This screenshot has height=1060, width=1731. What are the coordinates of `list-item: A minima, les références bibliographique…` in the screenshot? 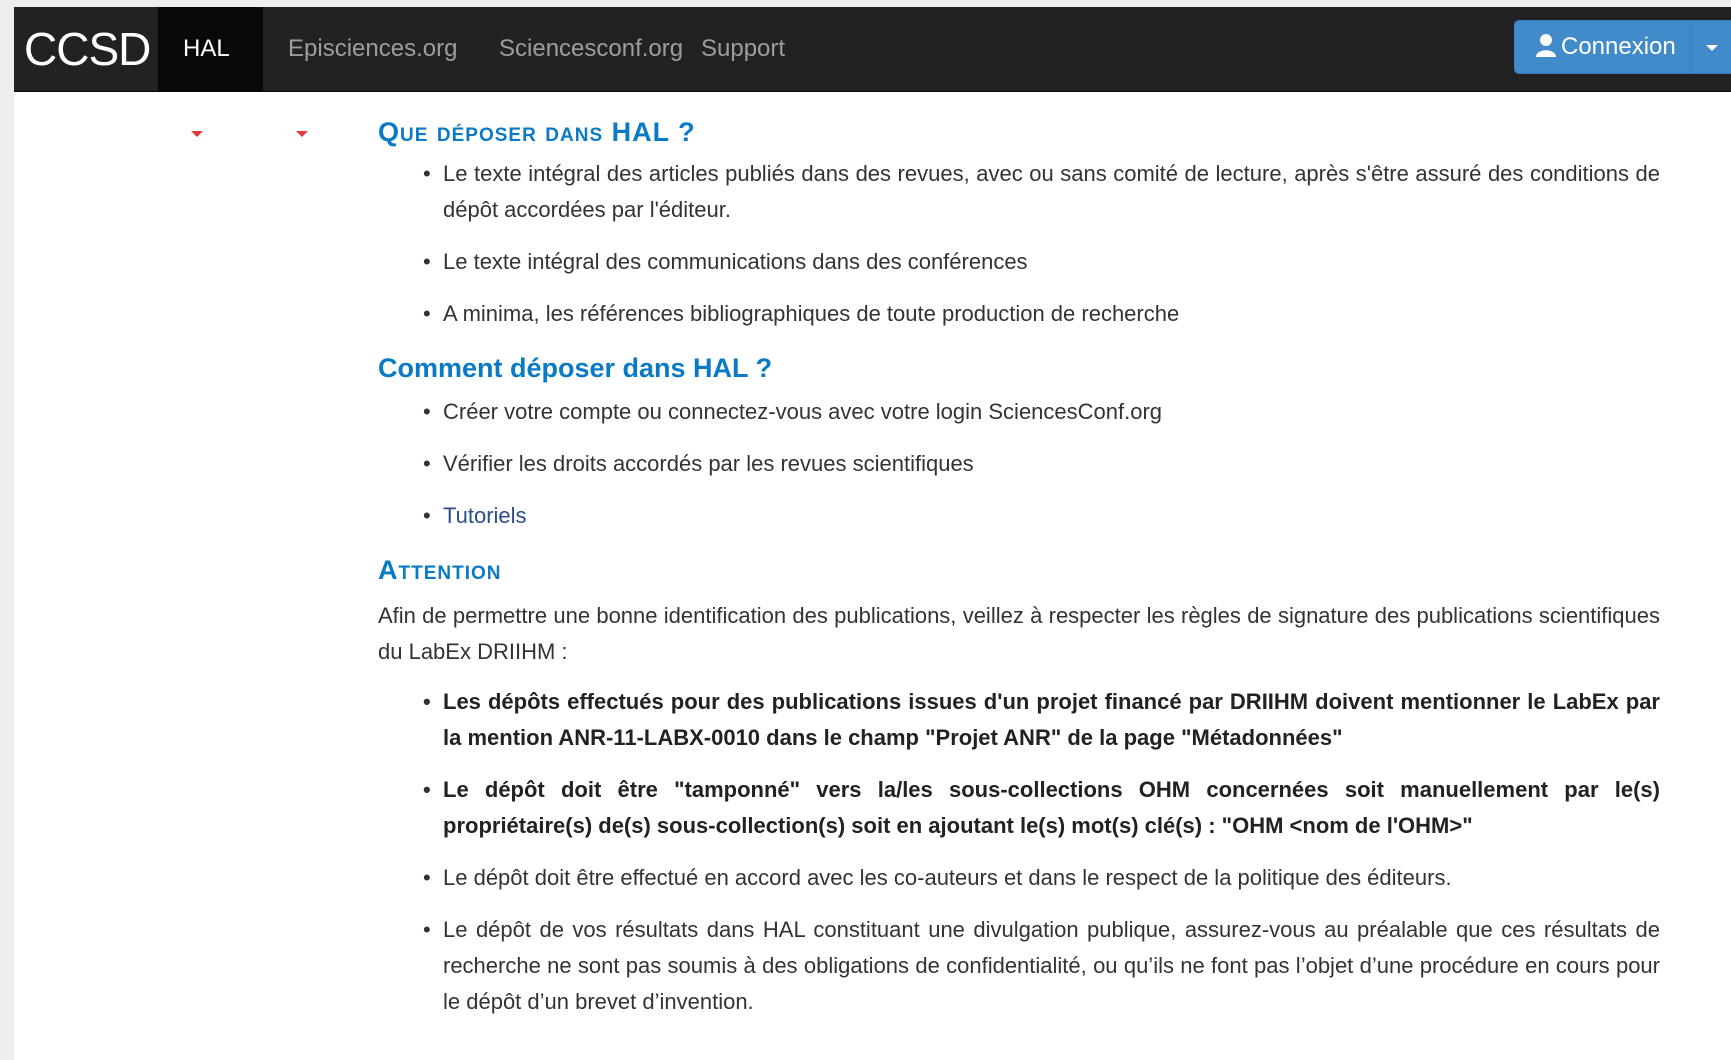 It's located at (1041, 314).